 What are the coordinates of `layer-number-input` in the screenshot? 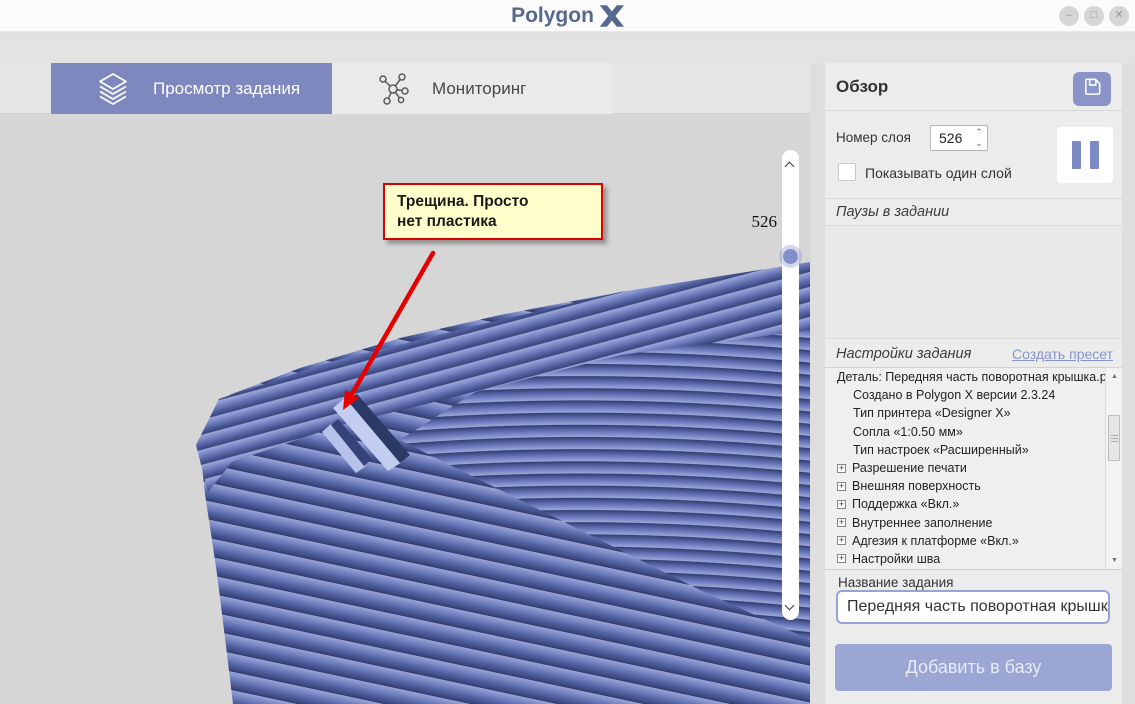 It's located at (951, 138).